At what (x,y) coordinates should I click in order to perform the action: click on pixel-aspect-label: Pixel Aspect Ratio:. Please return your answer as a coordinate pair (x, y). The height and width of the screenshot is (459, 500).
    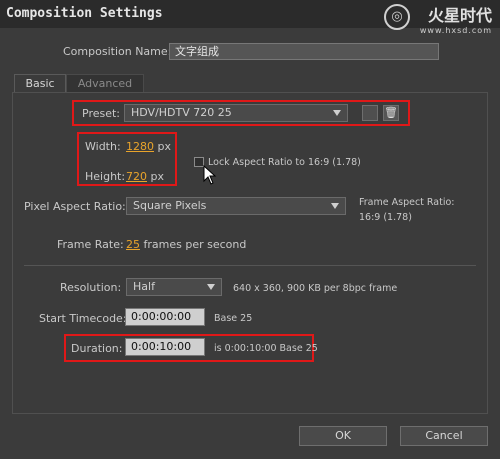
    Looking at the image, I should click on (75, 206).